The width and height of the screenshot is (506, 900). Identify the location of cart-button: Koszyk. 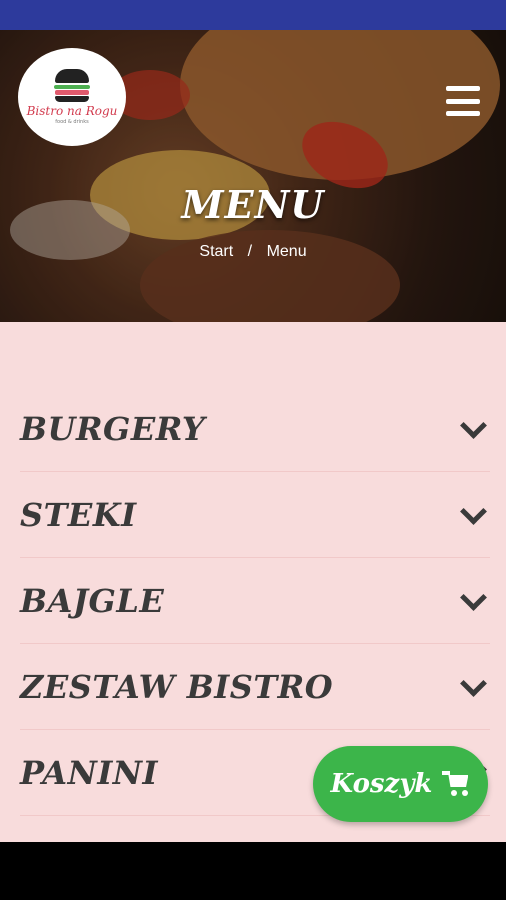
(400, 784).